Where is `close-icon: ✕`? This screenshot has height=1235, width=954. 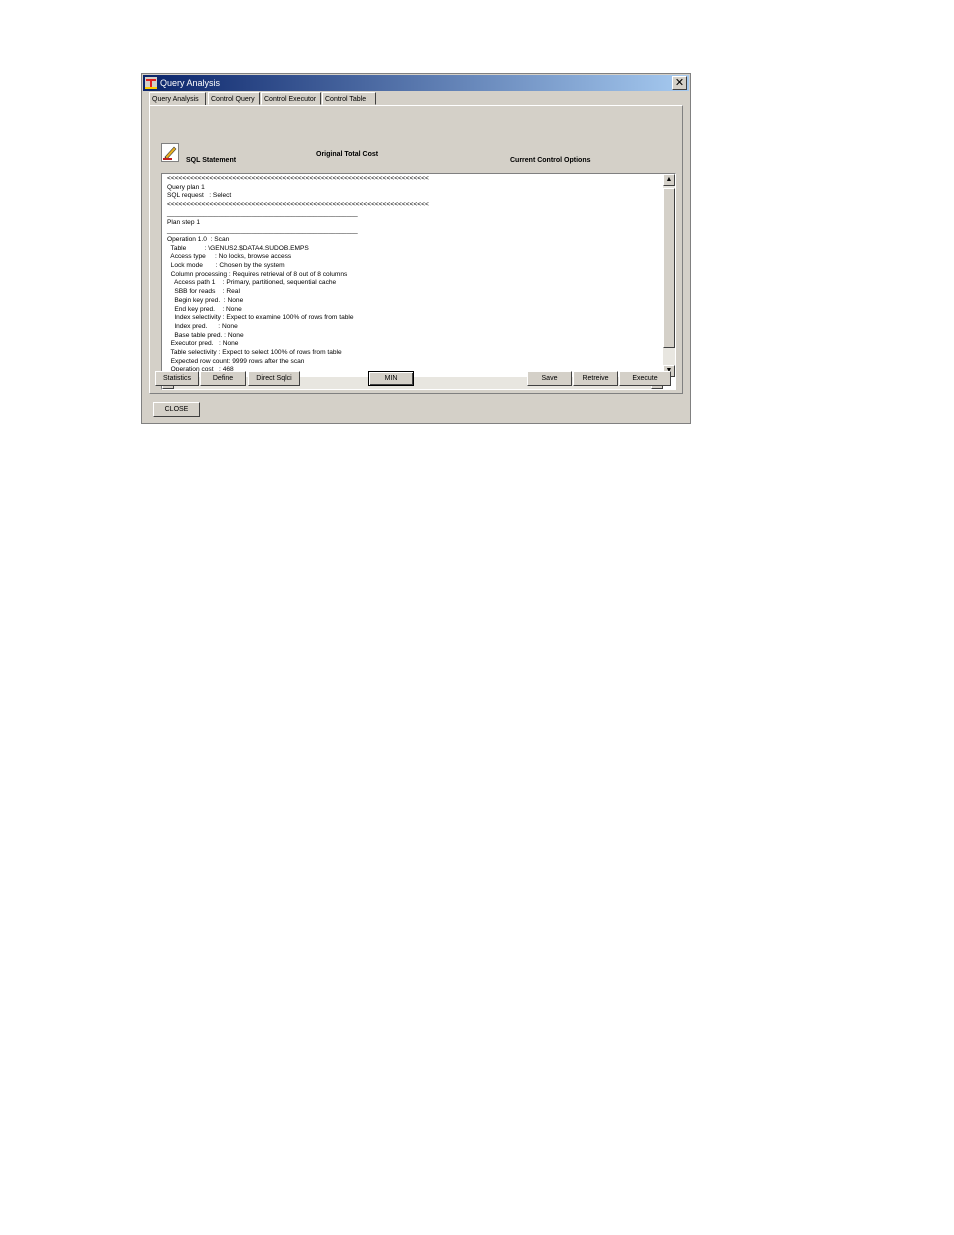 close-icon: ✕ is located at coordinates (679, 83).